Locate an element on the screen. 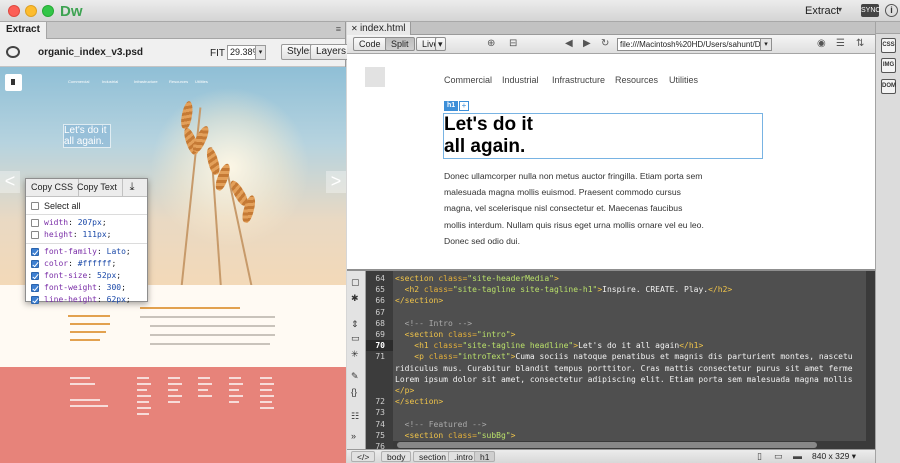  minimize-window-button is located at coordinates (31, 11).